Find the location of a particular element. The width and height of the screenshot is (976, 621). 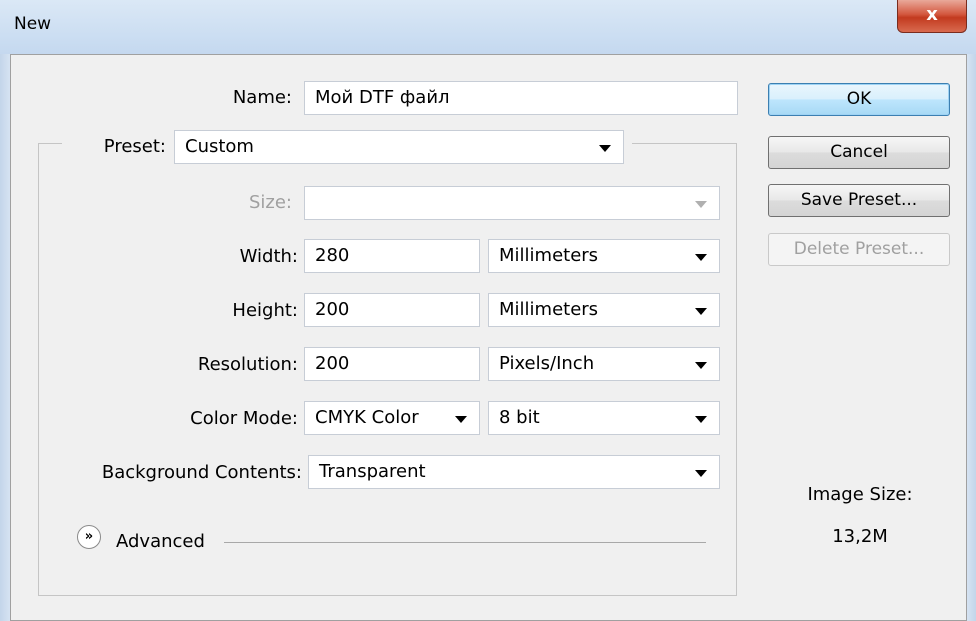

color-mode-label: Color Mode: is located at coordinates (244, 418).